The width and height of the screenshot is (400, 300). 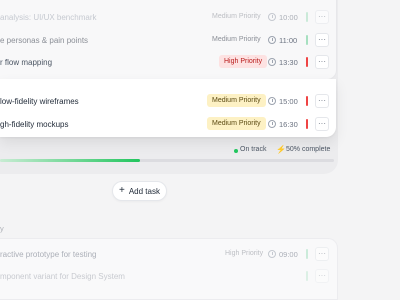 What do you see at coordinates (288, 124) in the screenshot?
I see `task-time: 16:30` at bounding box center [288, 124].